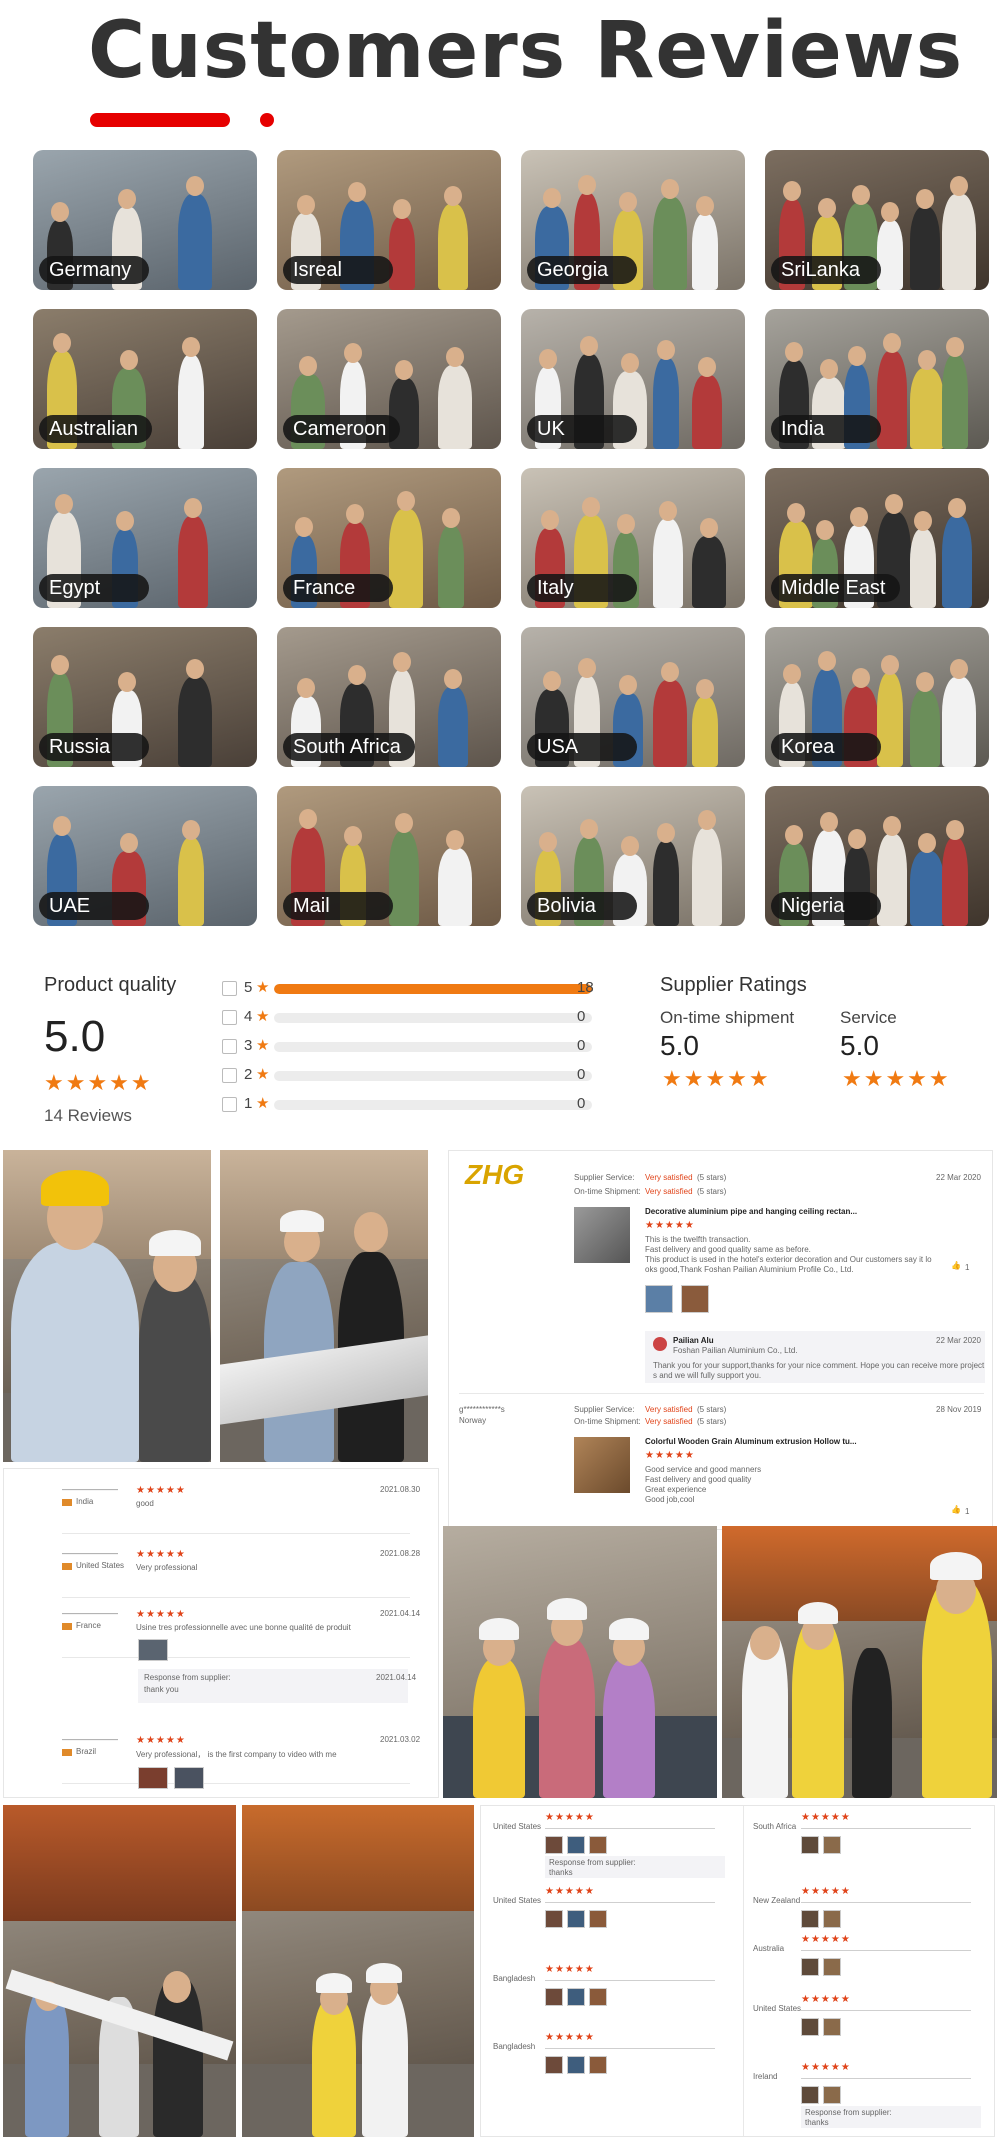 The width and height of the screenshot is (1000, 2143). I want to click on country-photo-mail: Mail, so click(389, 856).